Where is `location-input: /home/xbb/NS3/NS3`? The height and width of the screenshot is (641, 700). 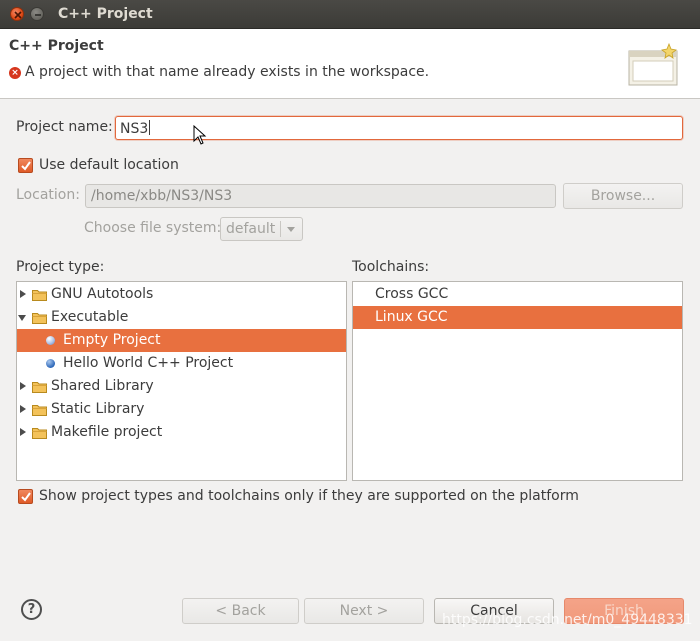
location-input: /home/xbb/NS3/NS3 is located at coordinates (320, 196).